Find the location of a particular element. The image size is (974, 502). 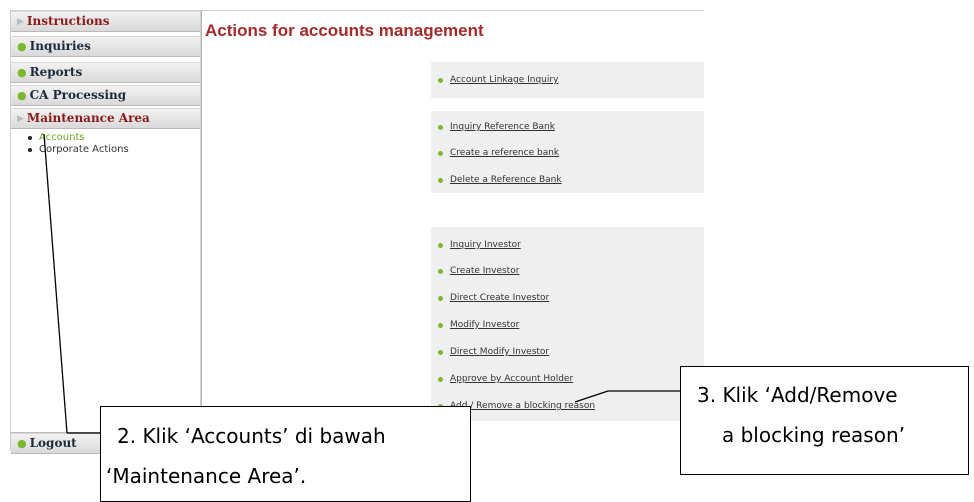

callout-step-2-line1: 2. Klik ‘Accounts’ di bawah is located at coordinates (251, 436).